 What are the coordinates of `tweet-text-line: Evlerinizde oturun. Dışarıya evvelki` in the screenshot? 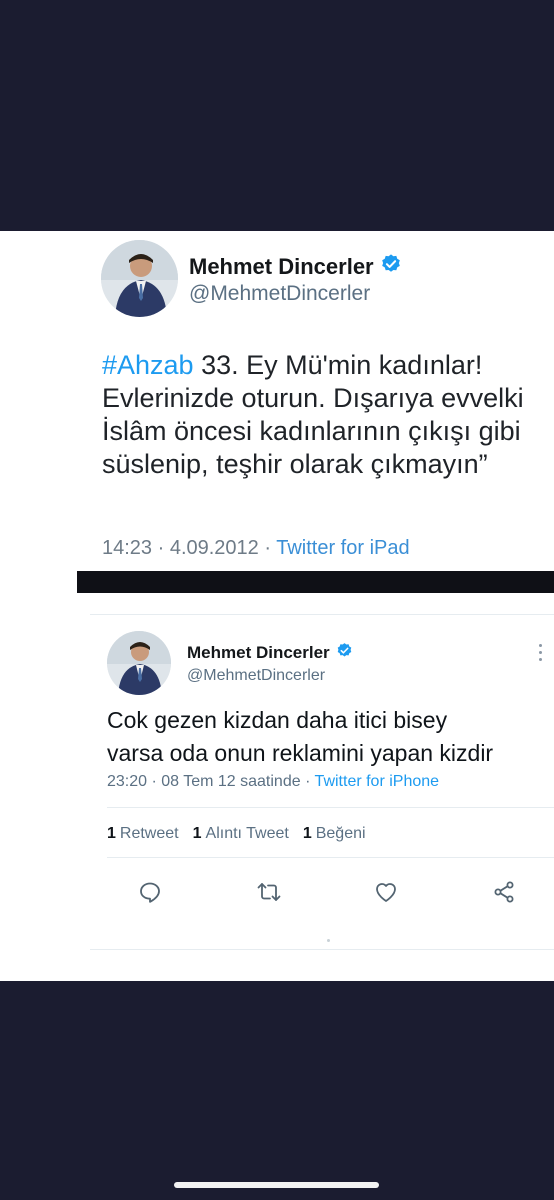 It's located at (313, 398).